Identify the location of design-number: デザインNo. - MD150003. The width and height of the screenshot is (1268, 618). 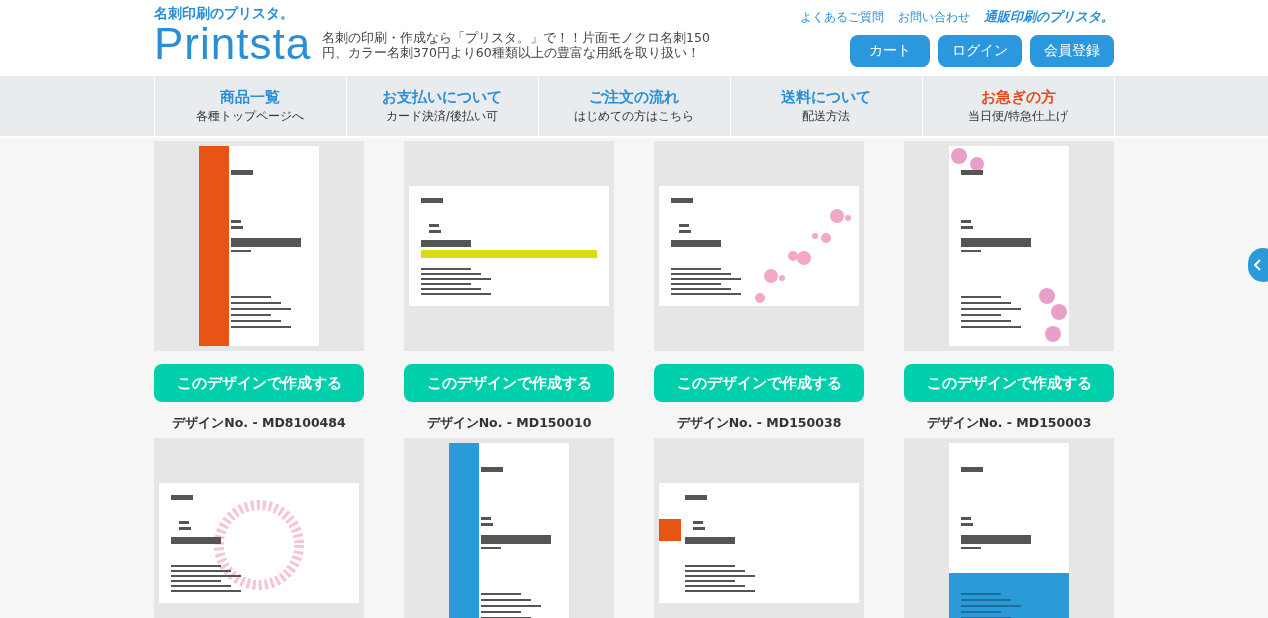
(1009, 423).